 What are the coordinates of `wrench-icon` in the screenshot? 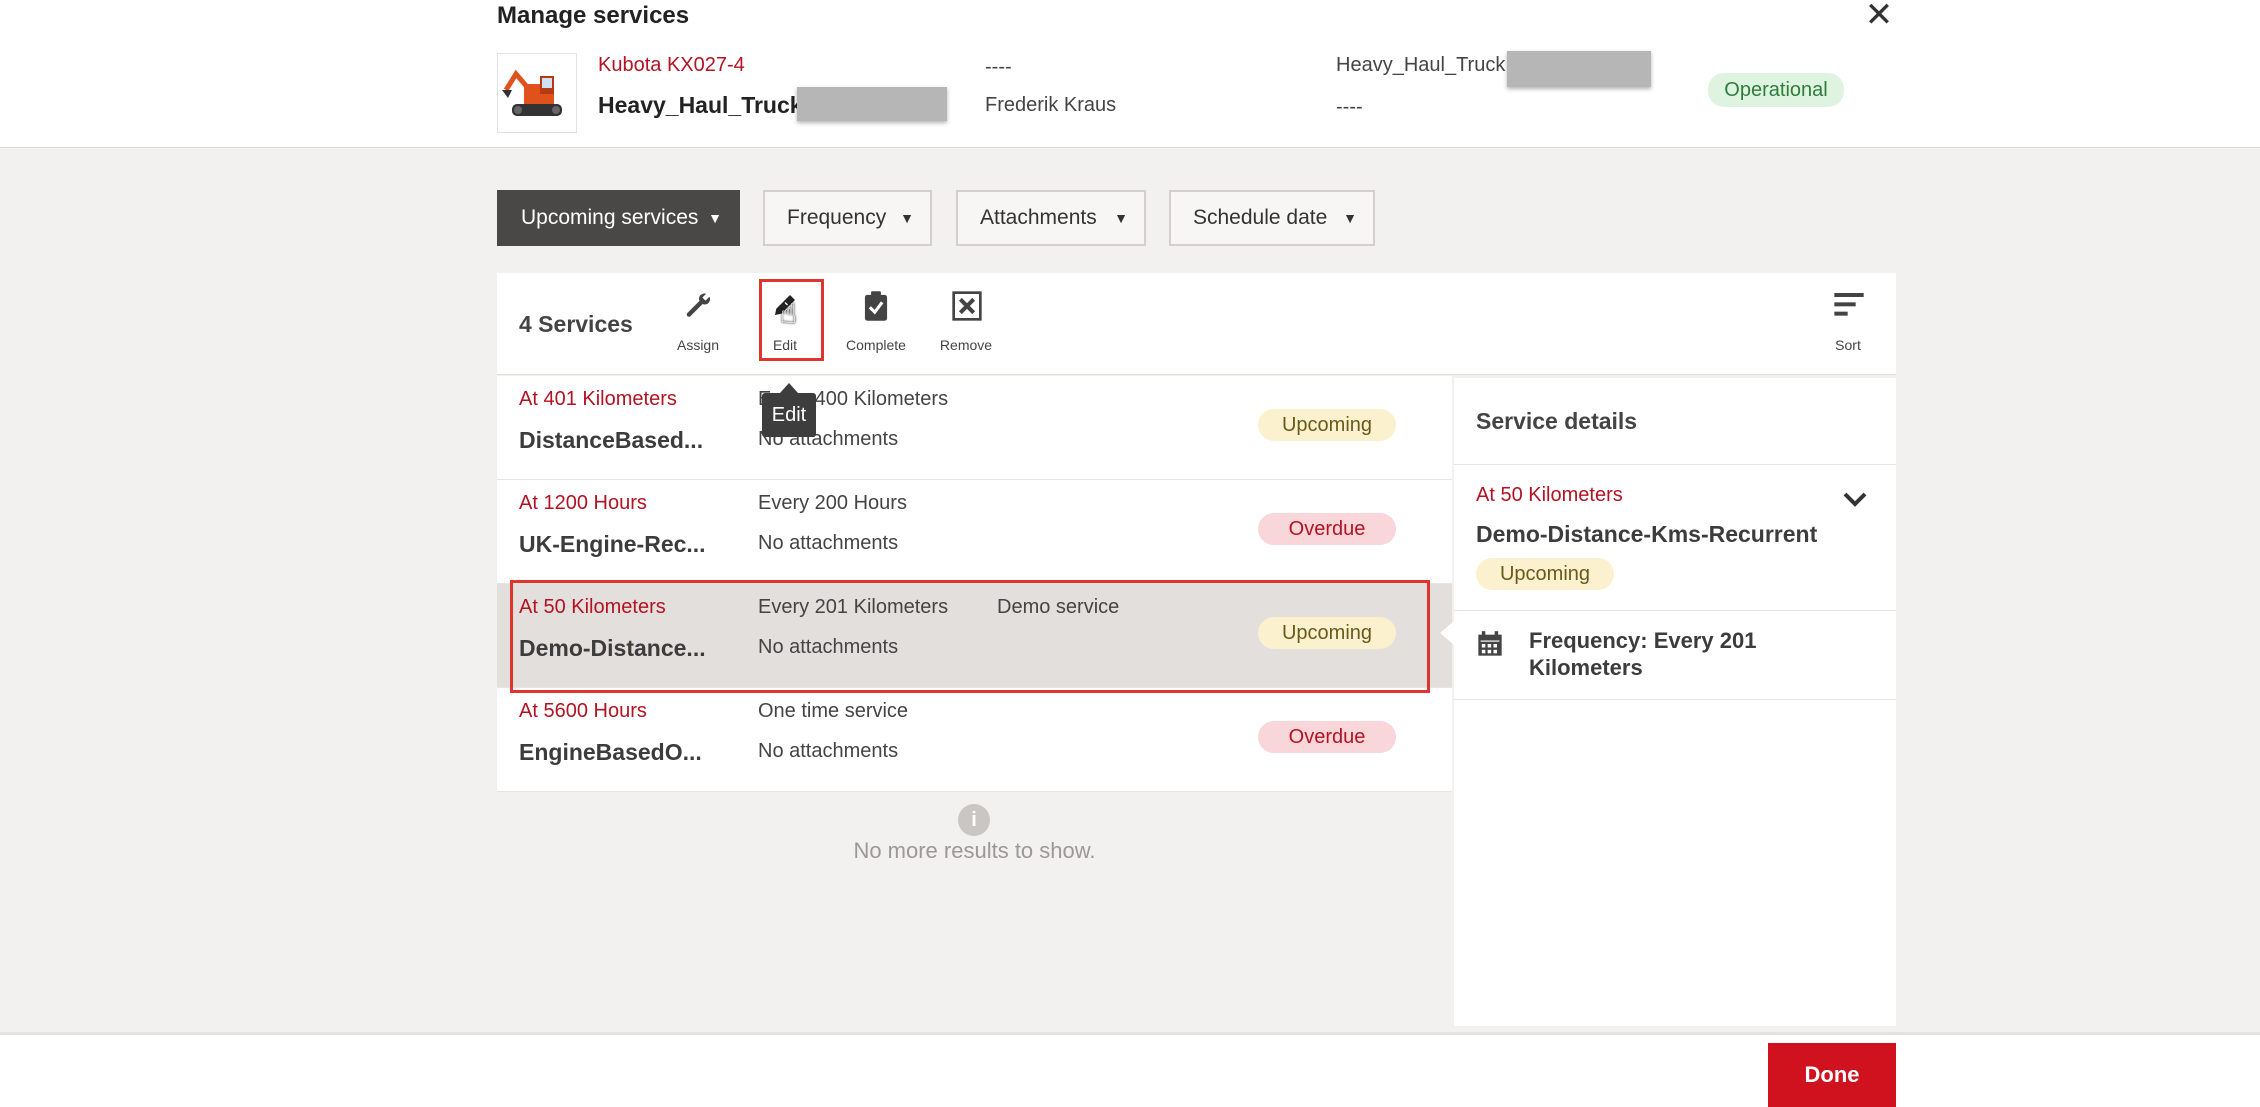 It's located at (698, 305).